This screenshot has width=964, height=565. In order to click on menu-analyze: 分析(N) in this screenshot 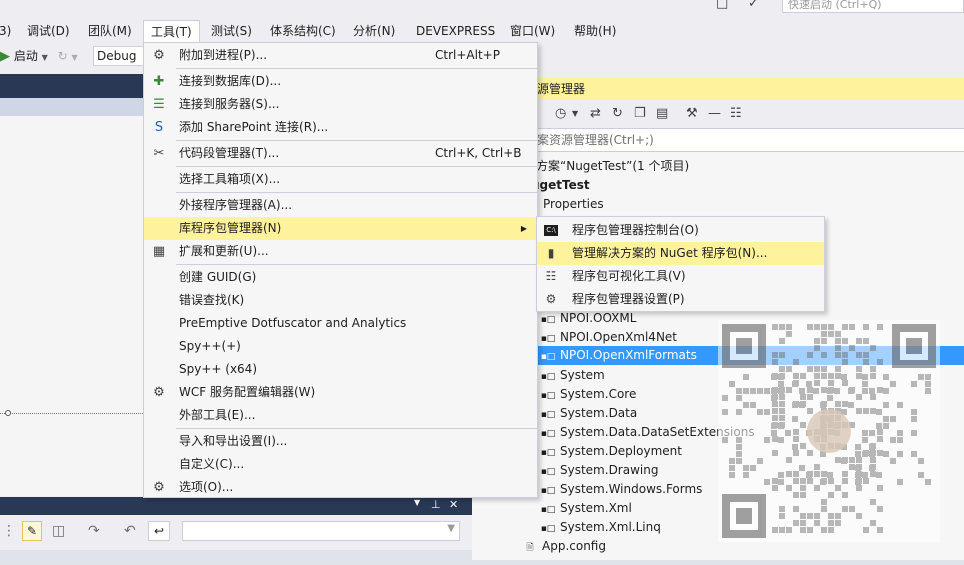, I will do `click(374, 31)`.